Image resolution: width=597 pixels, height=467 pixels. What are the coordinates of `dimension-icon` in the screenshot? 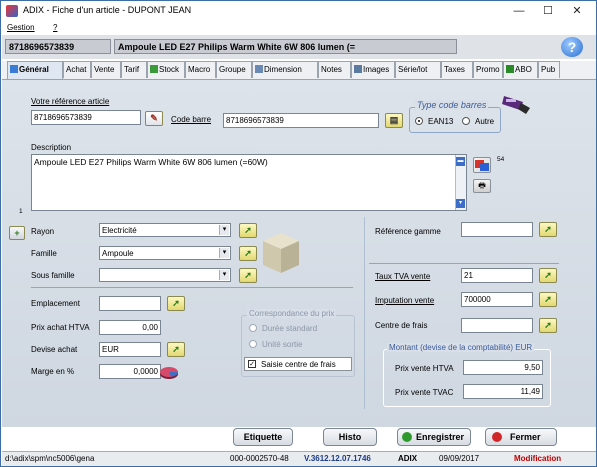 It's located at (259, 69).